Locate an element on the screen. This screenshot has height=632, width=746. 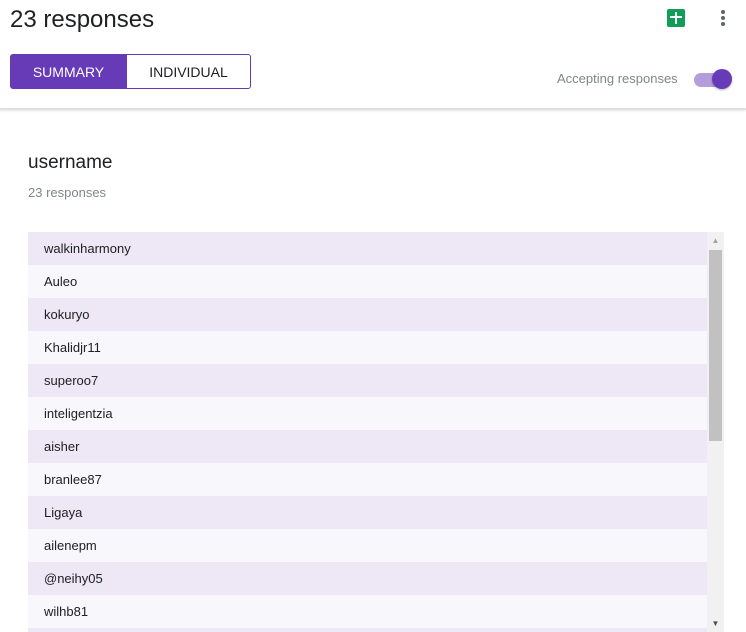
google-sheets-icon is located at coordinates (676, 18).